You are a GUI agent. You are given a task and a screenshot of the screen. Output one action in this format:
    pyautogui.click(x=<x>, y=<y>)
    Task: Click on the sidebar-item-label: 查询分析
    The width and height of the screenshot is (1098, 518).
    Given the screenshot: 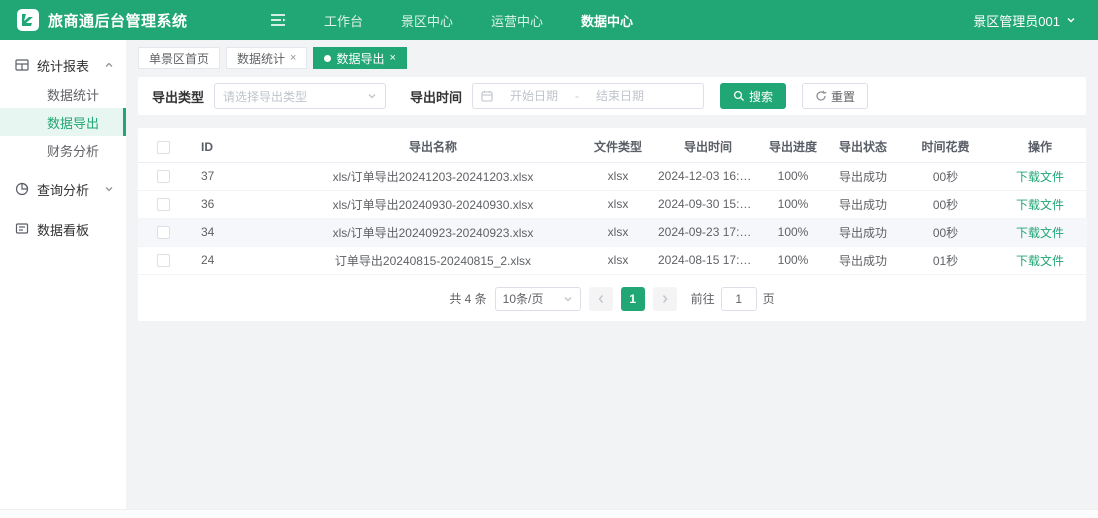 What is the action you would take?
    pyautogui.click(x=63, y=190)
    